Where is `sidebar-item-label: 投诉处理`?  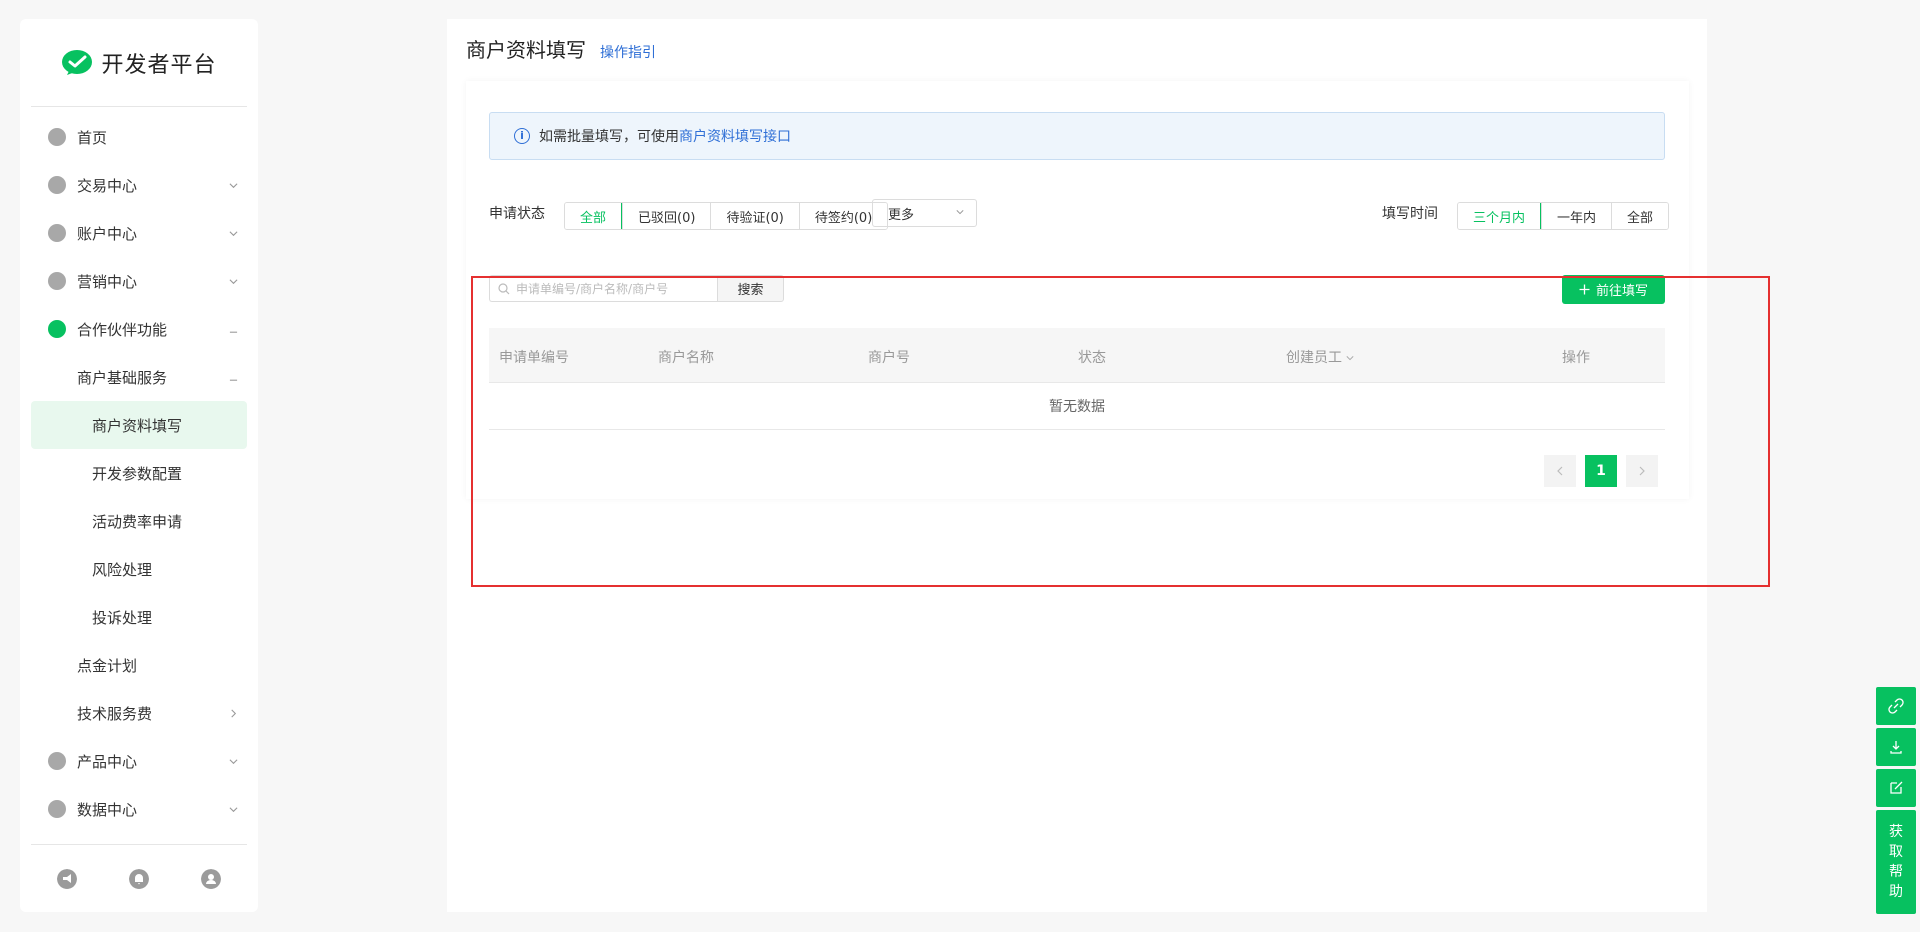 sidebar-item-label: 投诉处理 is located at coordinates (122, 617).